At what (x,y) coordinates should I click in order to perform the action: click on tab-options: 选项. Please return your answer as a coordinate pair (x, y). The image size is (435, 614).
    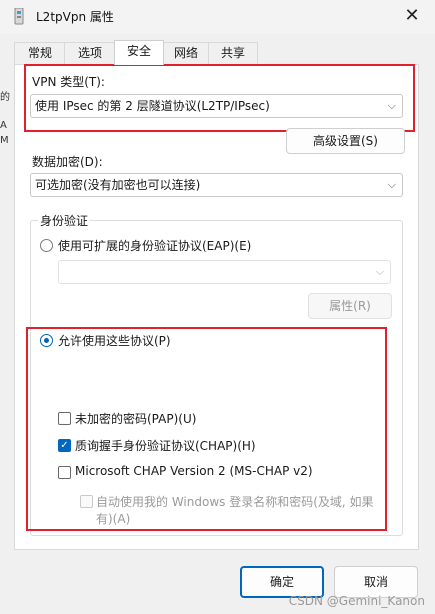
    Looking at the image, I should click on (90, 53).